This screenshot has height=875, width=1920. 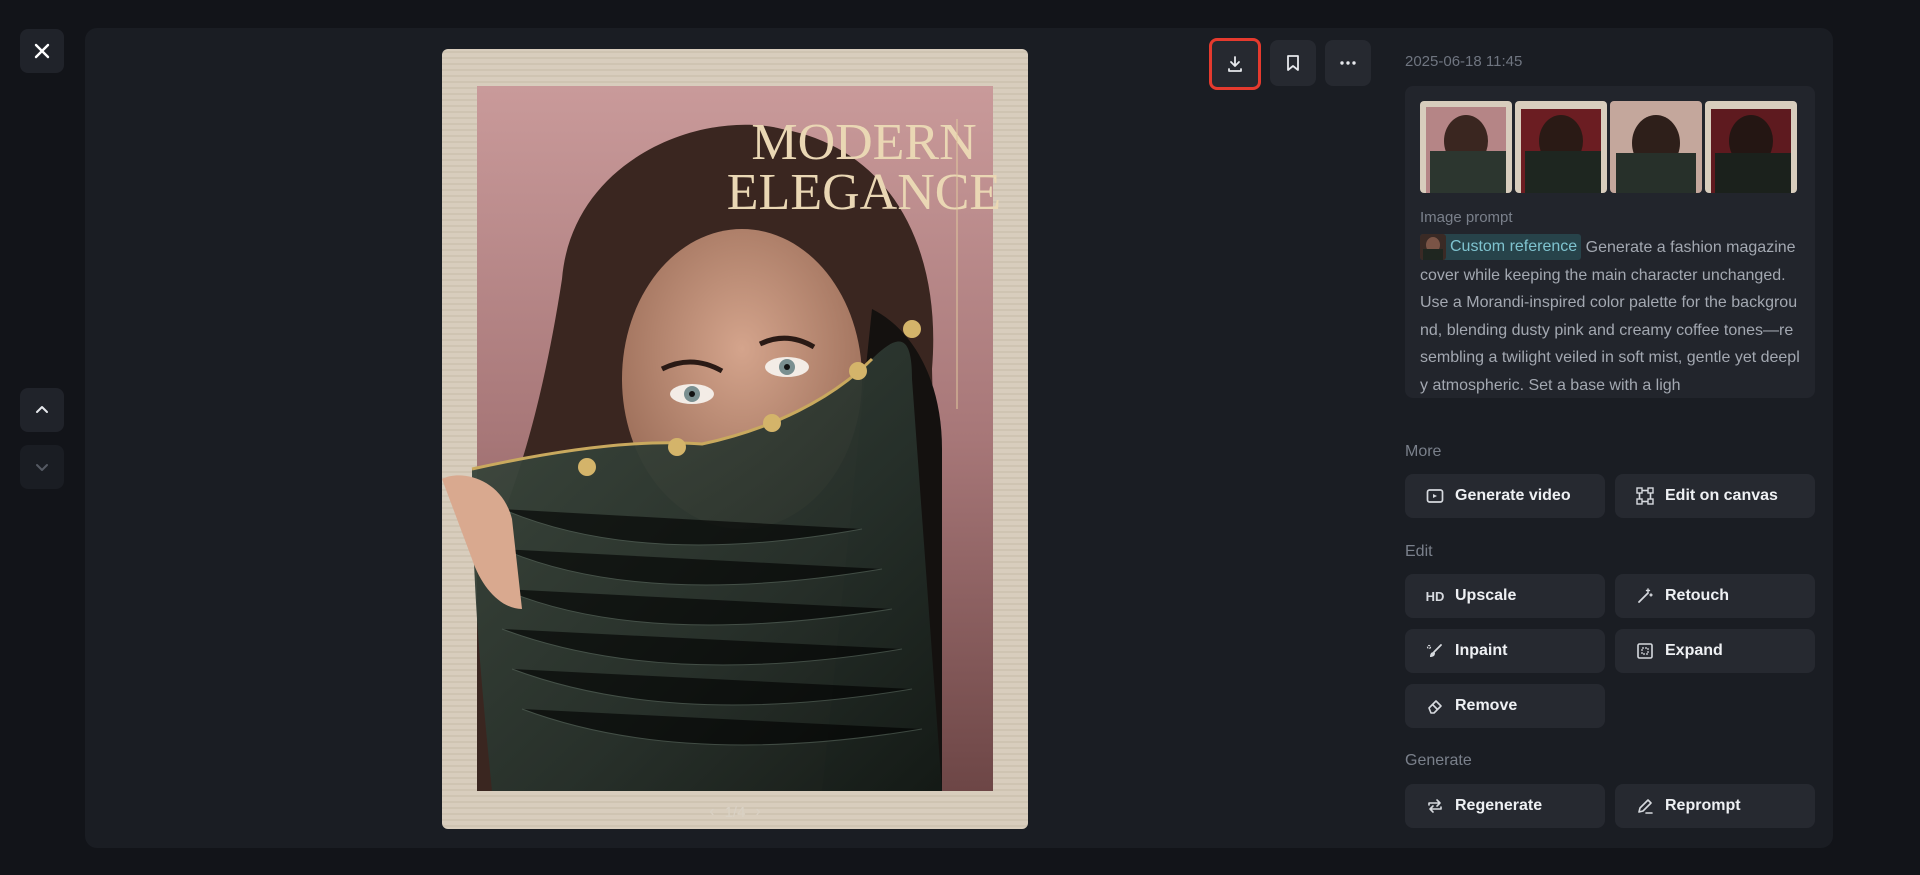 I want to click on previous-item-button, so click(x=42, y=410).